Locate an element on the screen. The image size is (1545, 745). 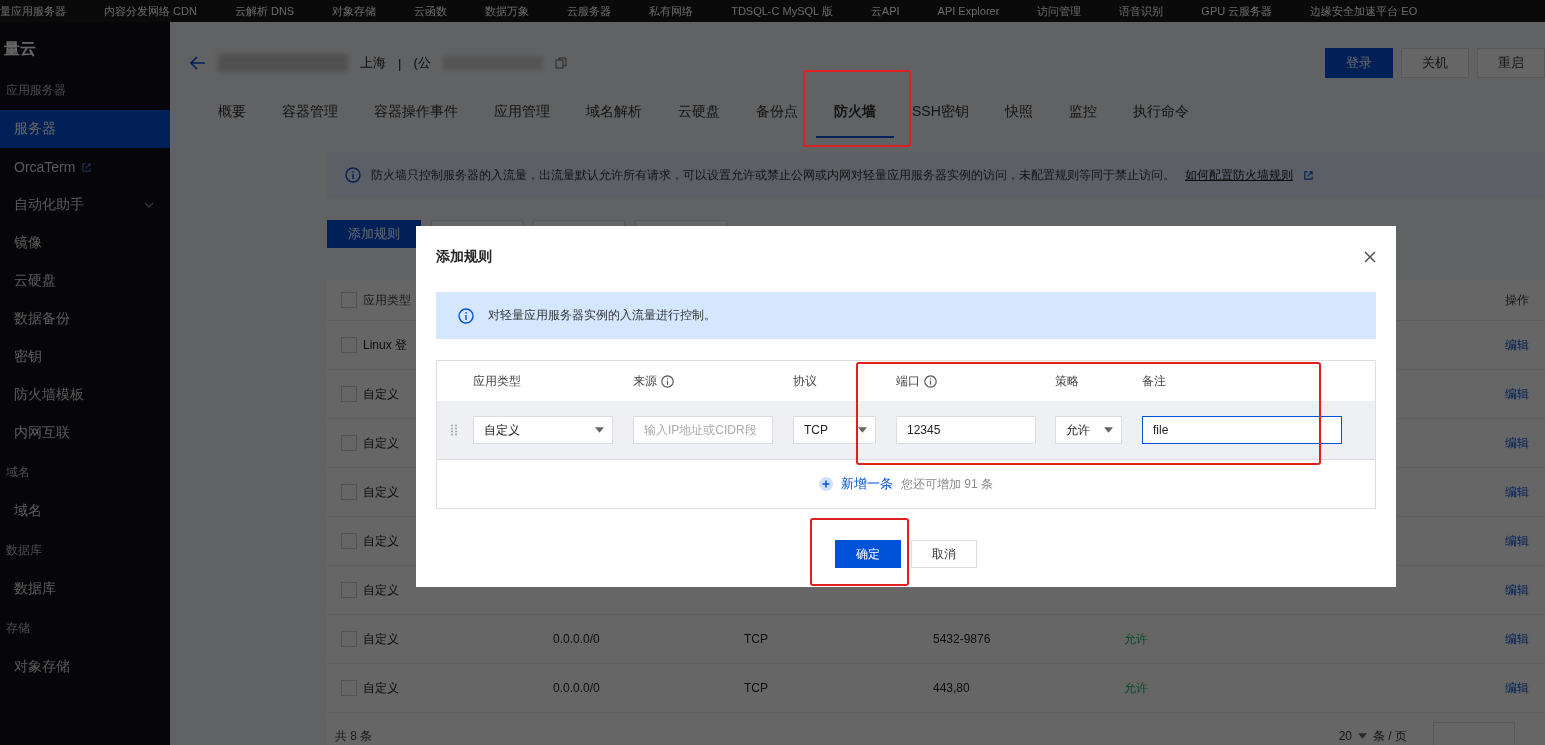
external-link-icon is located at coordinates (87, 167).